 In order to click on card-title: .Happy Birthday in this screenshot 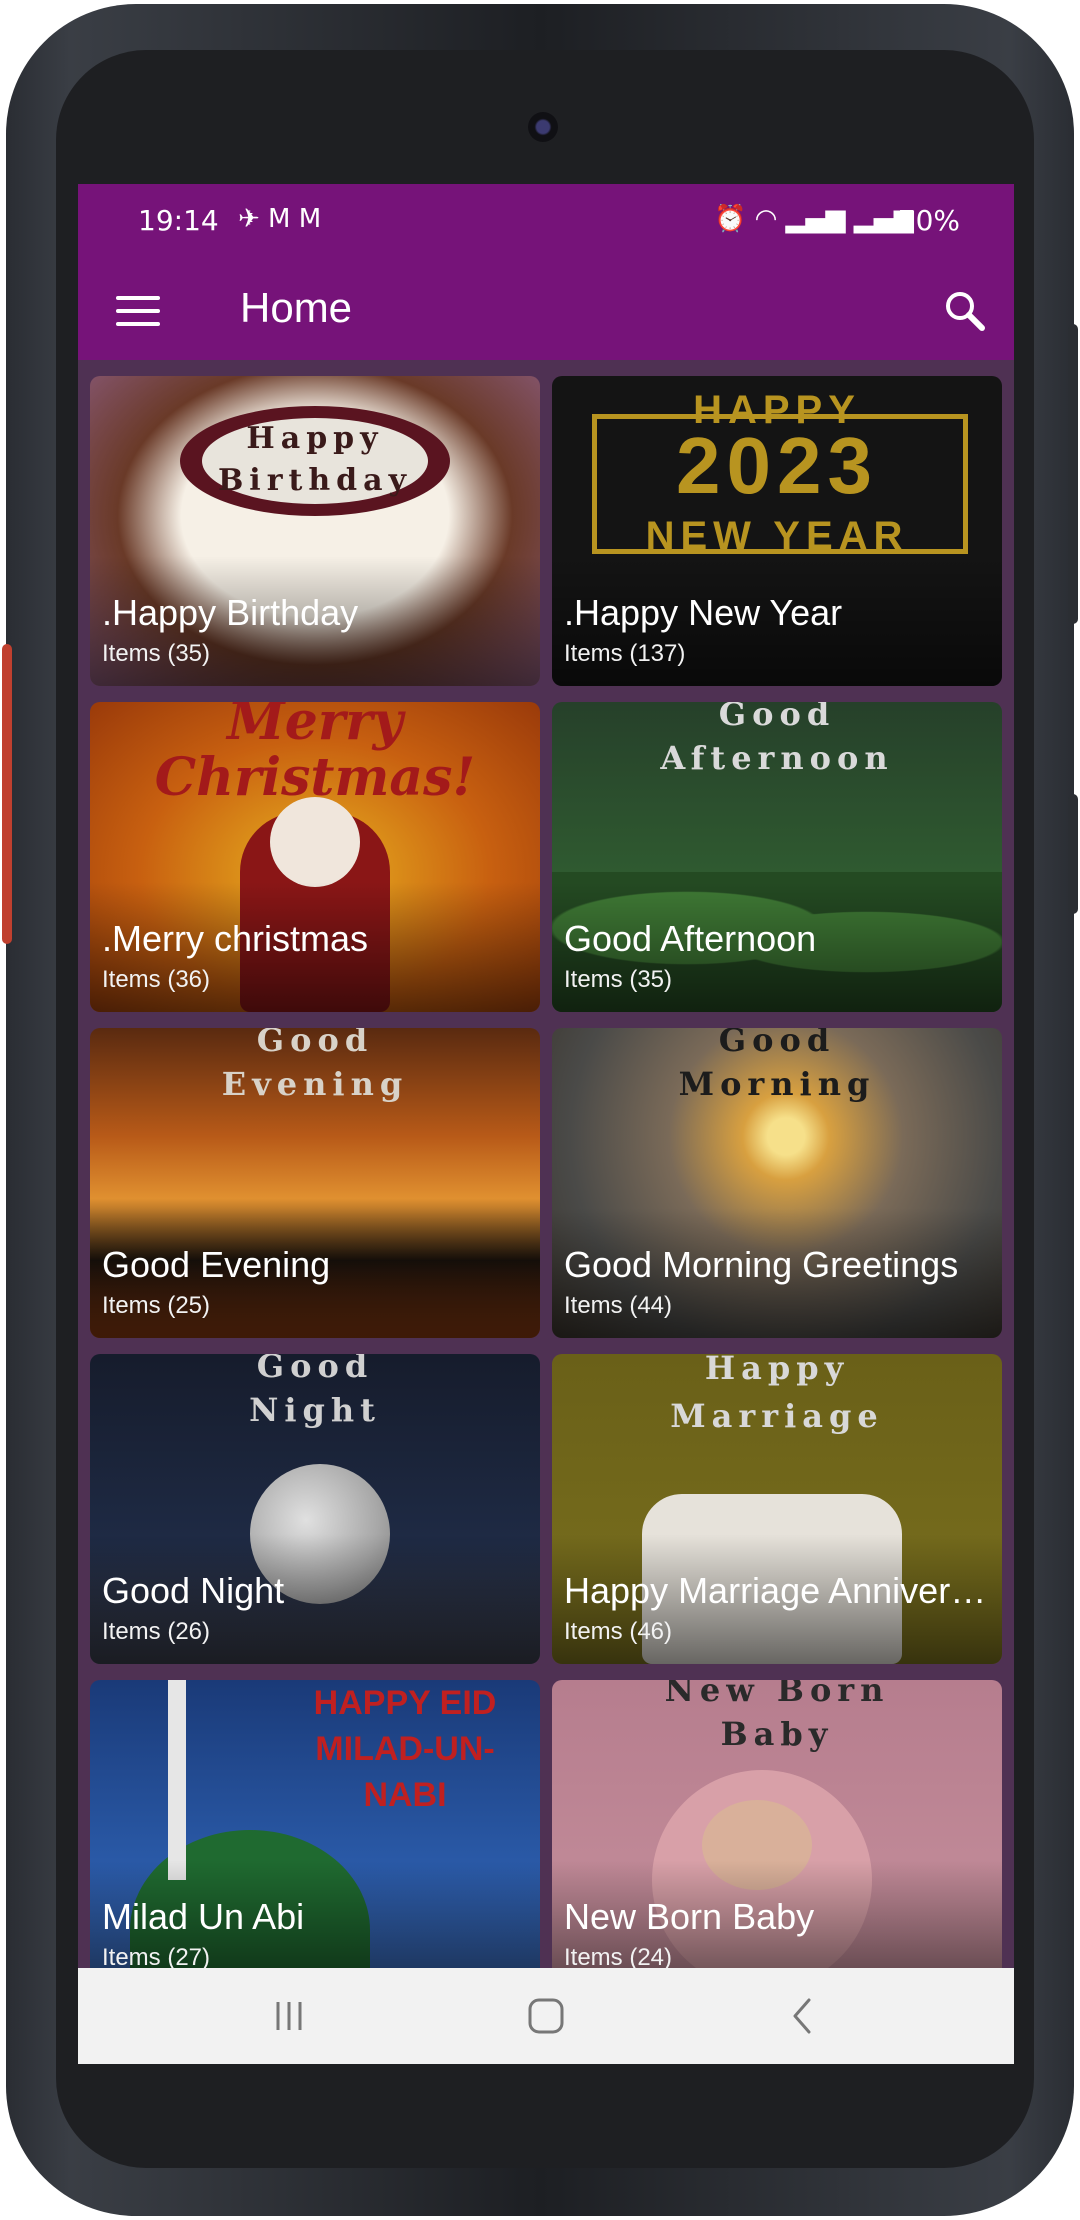, I will do `click(230, 612)`.